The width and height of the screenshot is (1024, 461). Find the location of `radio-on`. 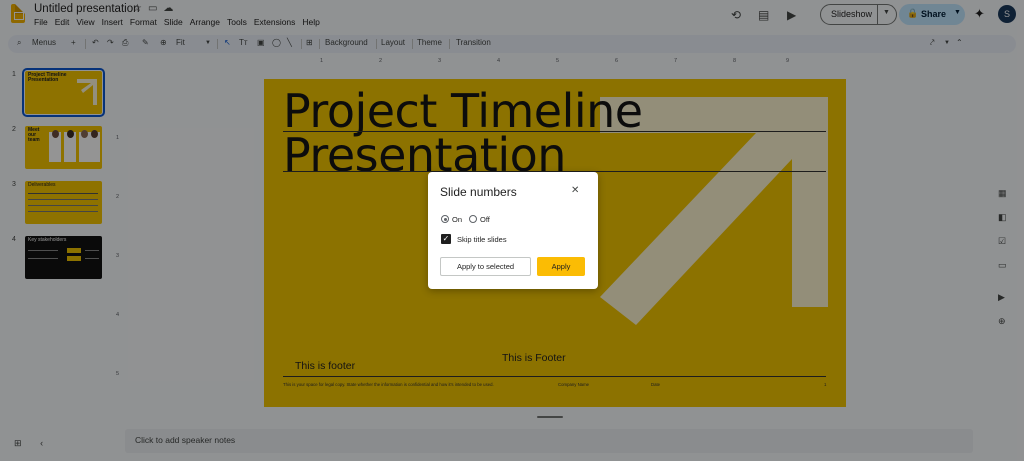

radio-on is located at coordinates (445, 219).